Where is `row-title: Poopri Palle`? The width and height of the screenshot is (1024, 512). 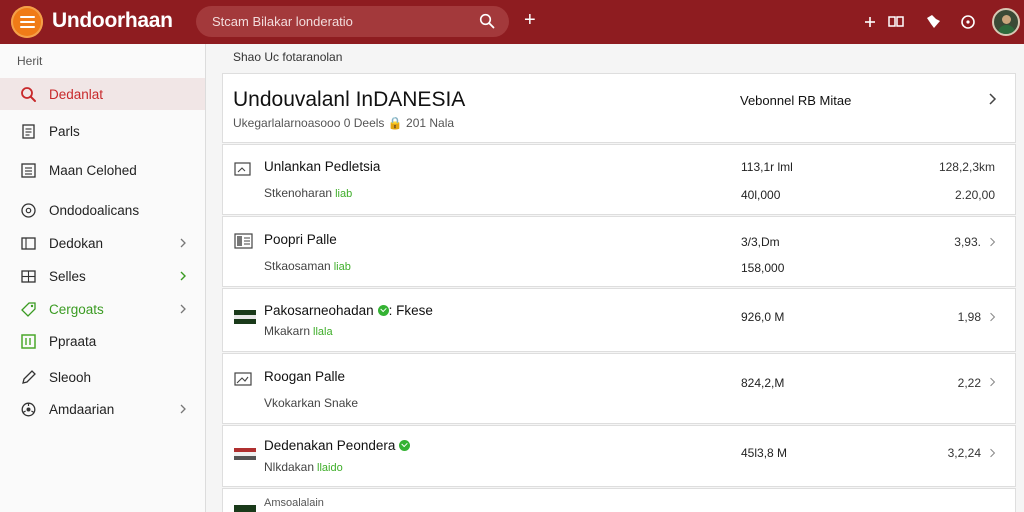
row-title: Poopri Palle is located at coordinates (300, 239).